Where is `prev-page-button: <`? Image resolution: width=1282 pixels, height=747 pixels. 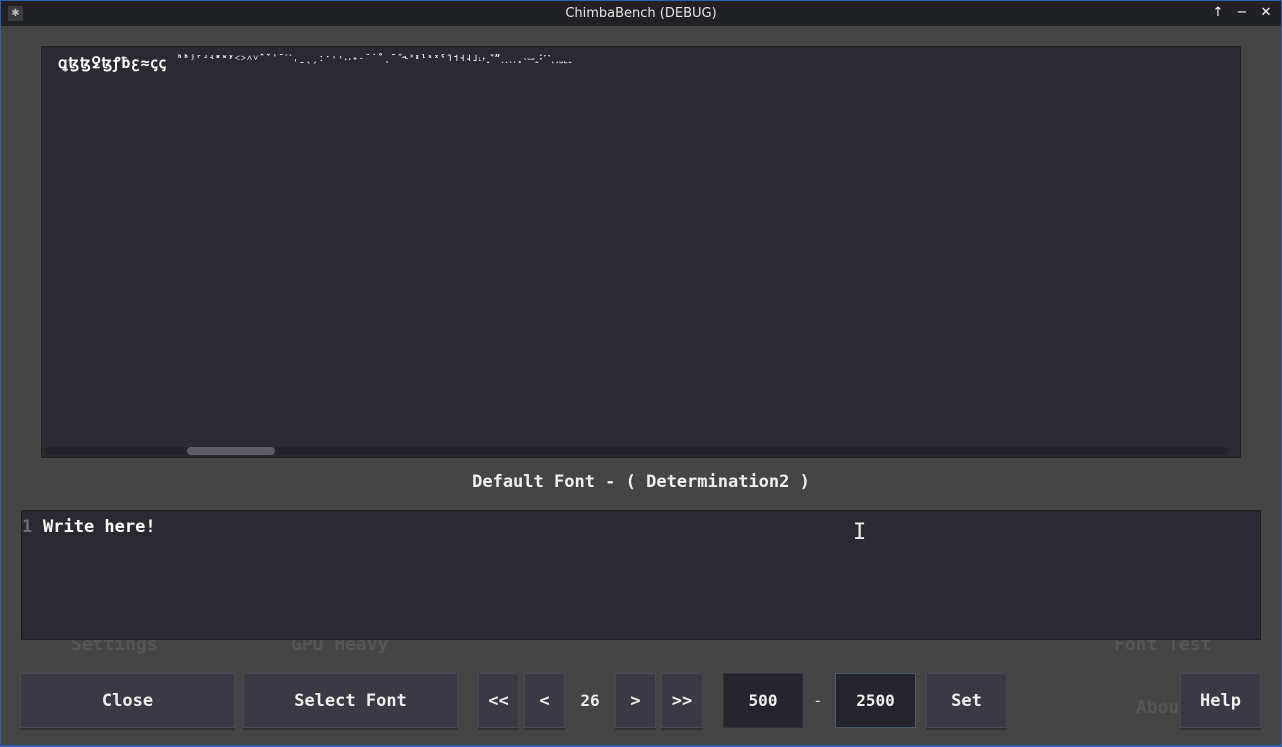
prev-page-button: < is located at coordinates (544, 700).